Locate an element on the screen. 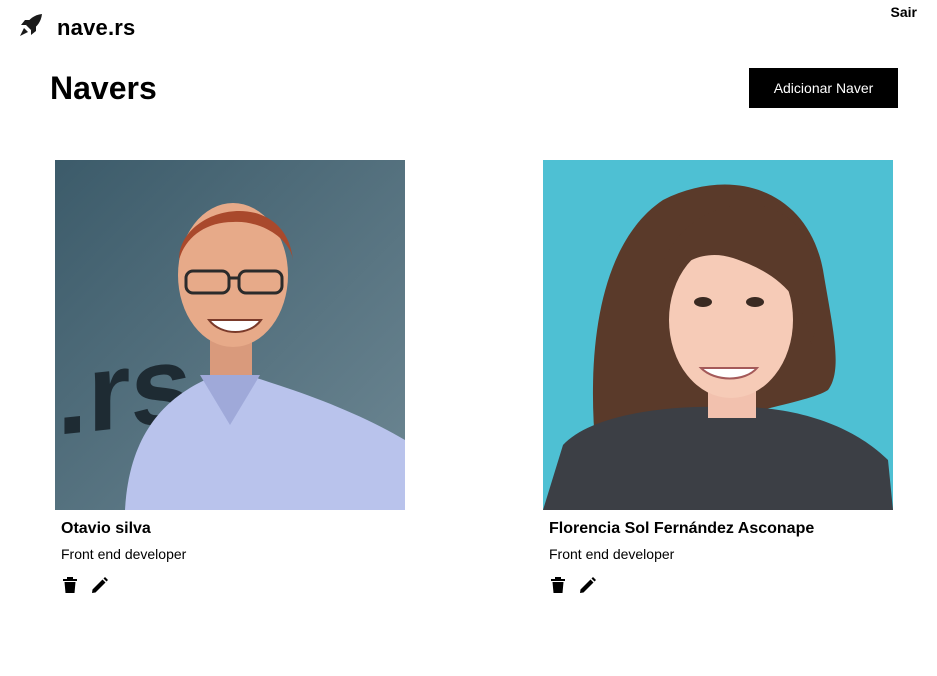 Image resolution: width=937 pixels, height=676 pixels. logout-link: Sair is located at coordinates (904, 12).